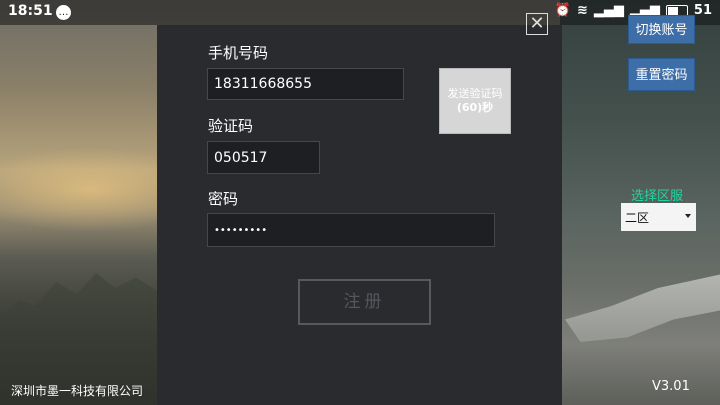 The image size is (720, 405). I want to click on close-icon: ✕, so click(537, 23).